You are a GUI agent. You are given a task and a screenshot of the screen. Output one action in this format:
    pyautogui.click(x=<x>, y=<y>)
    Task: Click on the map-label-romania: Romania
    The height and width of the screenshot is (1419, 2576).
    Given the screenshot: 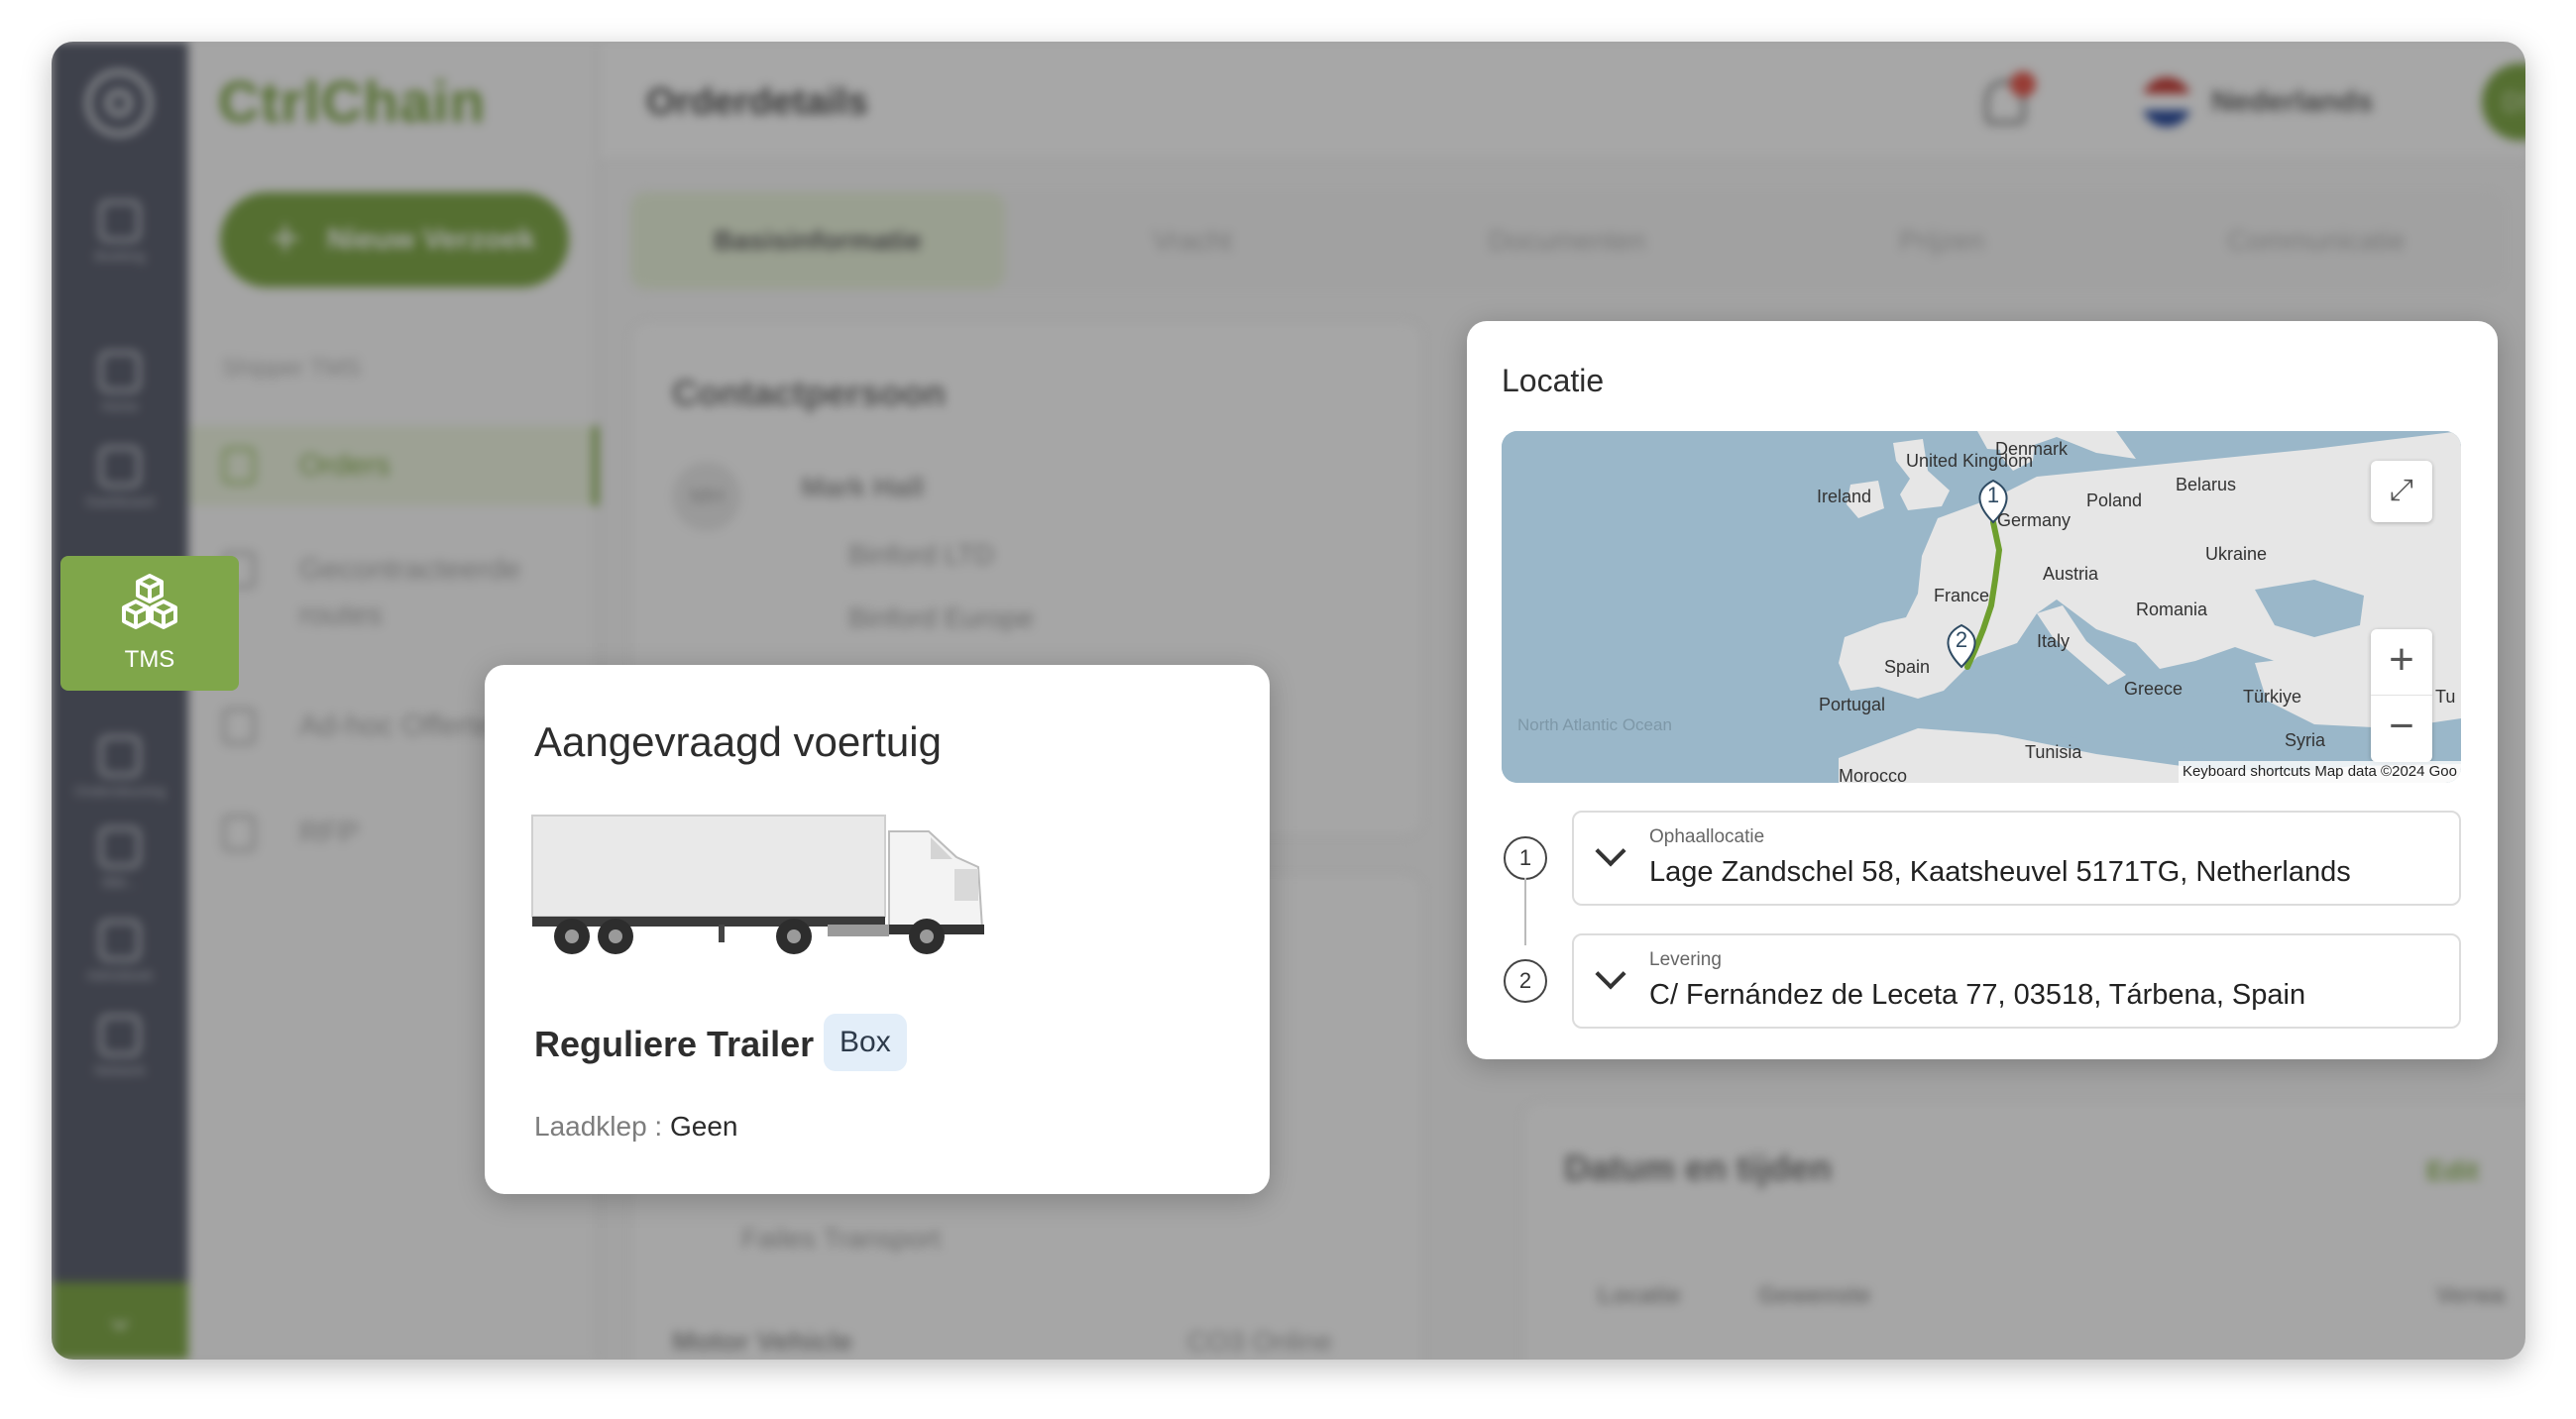 What is the action you would take?
    pyautogui.click(x=2172, y=609)
    